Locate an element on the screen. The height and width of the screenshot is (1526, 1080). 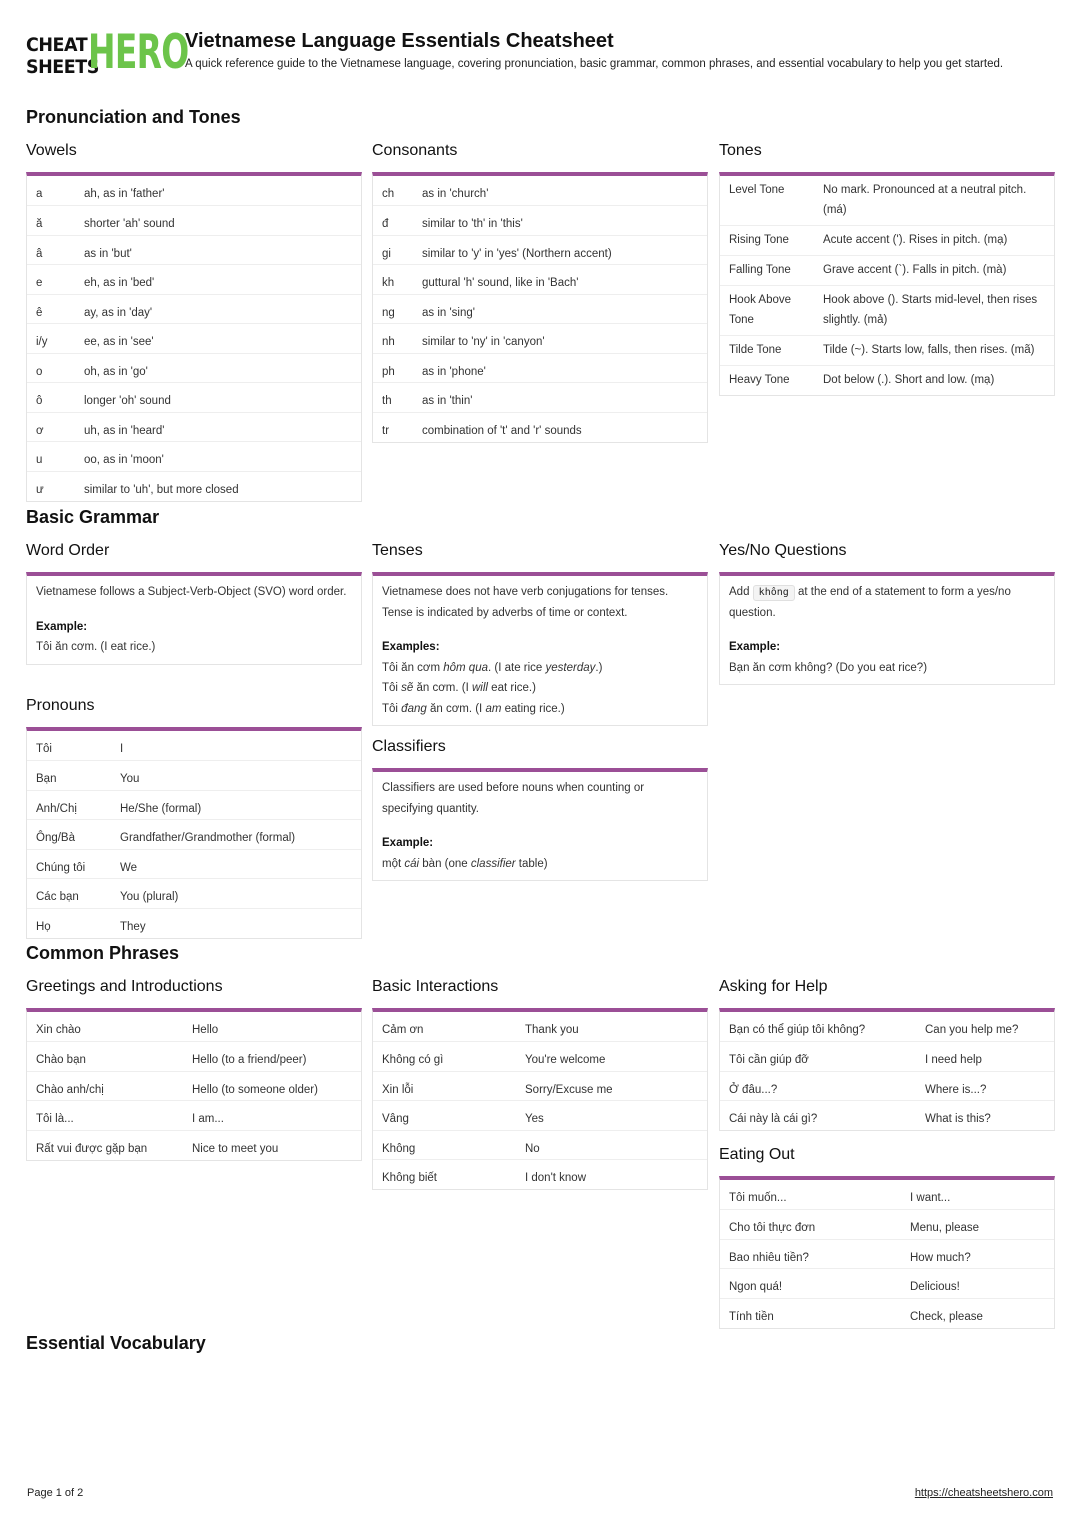
definition-cell: ee, as in 'see' is located at coordinates (218, 338).